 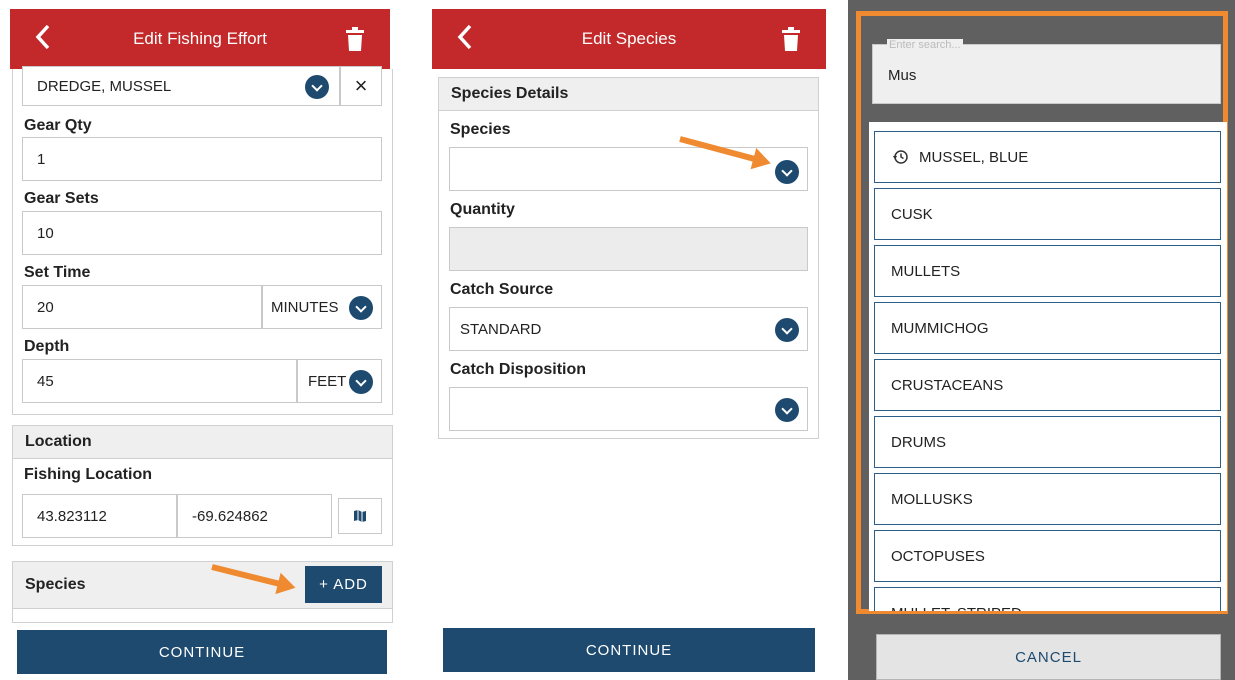 What do you see at coordinates (501, 329) in the screenshot?
I see `catch-source-value: STANDARD` at bounding box center [501, 329].